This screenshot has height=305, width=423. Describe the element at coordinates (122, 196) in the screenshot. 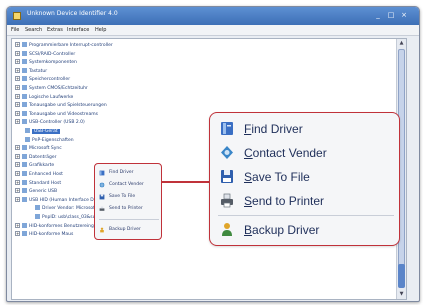

I see `small-menu-item-label: Save To File` at that location.